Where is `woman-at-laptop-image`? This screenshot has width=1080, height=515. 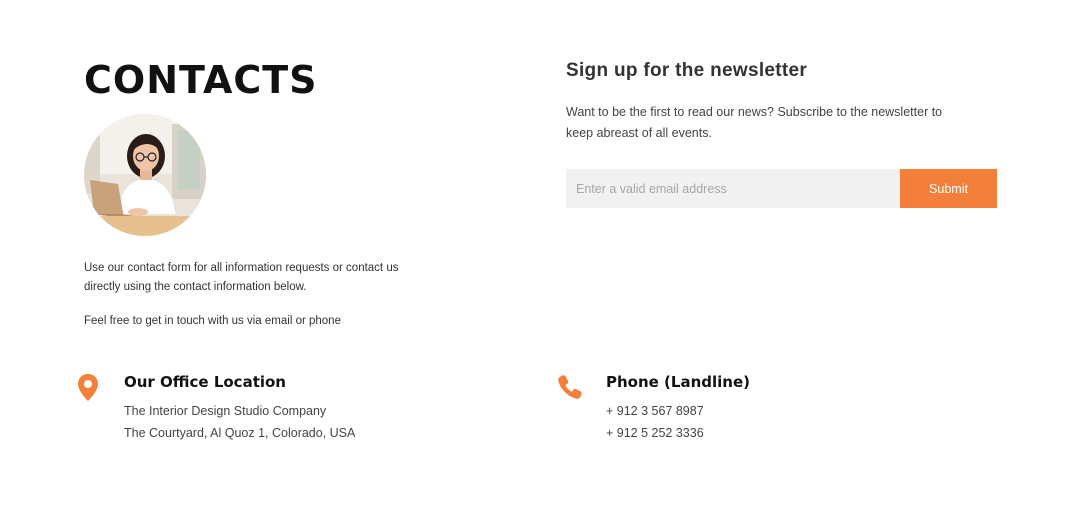 woman-at-laptop-image is located at coordinates (145, 175).